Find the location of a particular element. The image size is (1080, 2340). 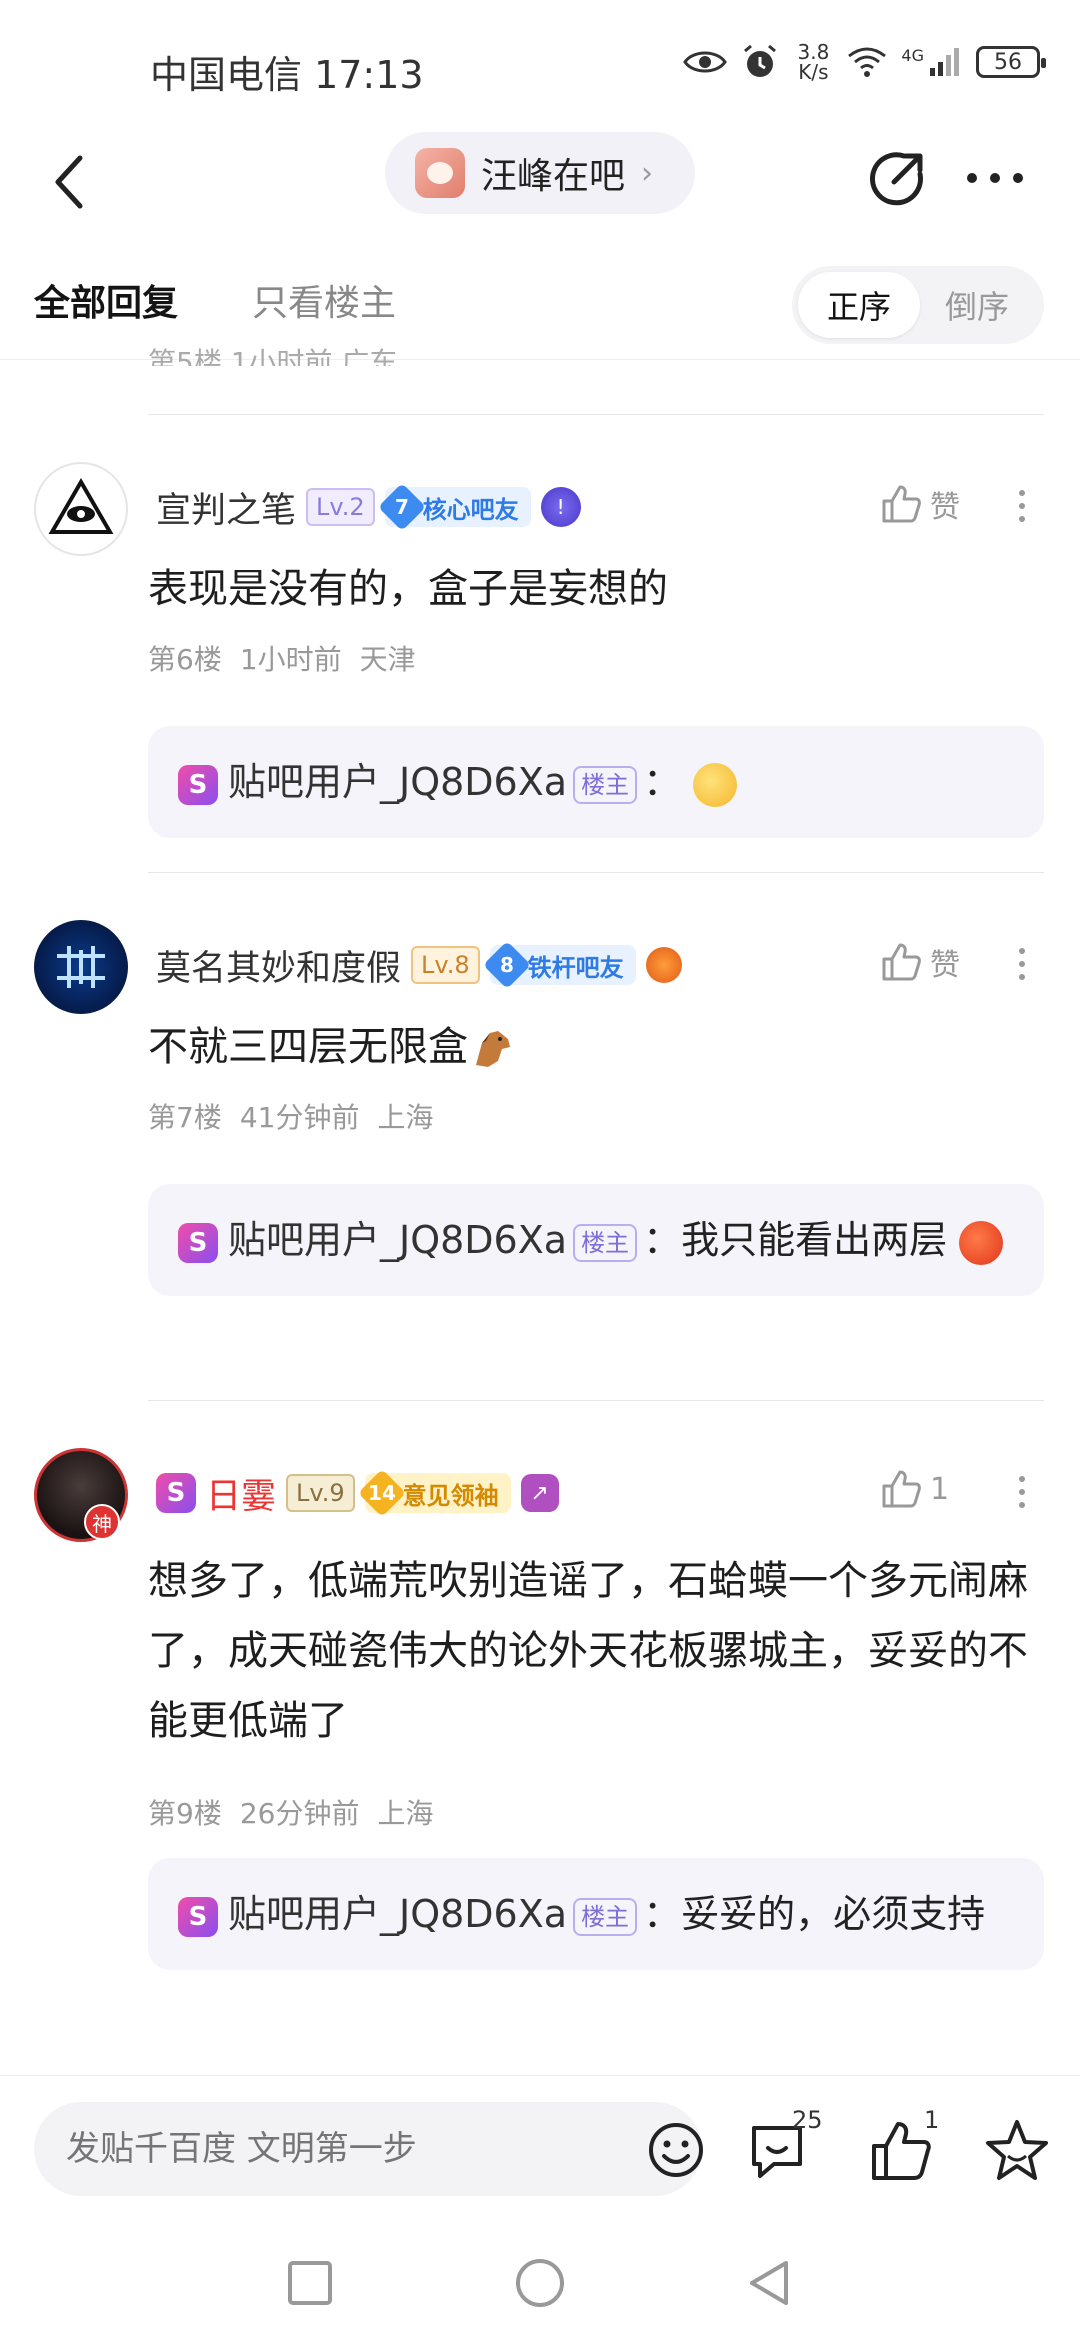

carrier-time: 中国电信 17:13 is located at coordinates (287, 75).